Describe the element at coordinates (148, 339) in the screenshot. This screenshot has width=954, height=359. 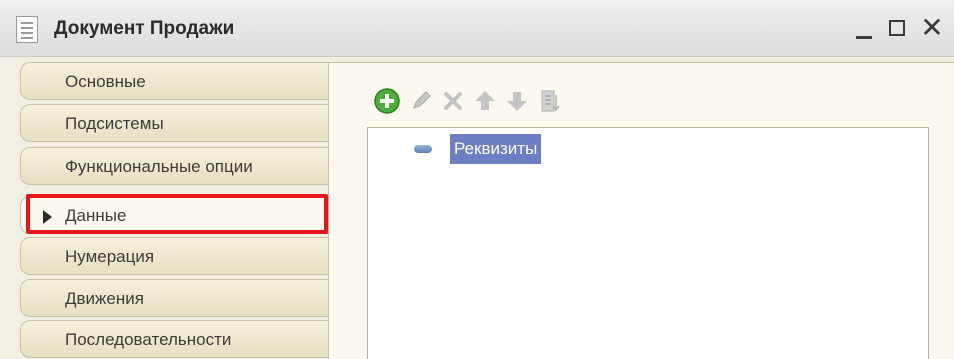
I see `tab-label: Последовательности` at that location.